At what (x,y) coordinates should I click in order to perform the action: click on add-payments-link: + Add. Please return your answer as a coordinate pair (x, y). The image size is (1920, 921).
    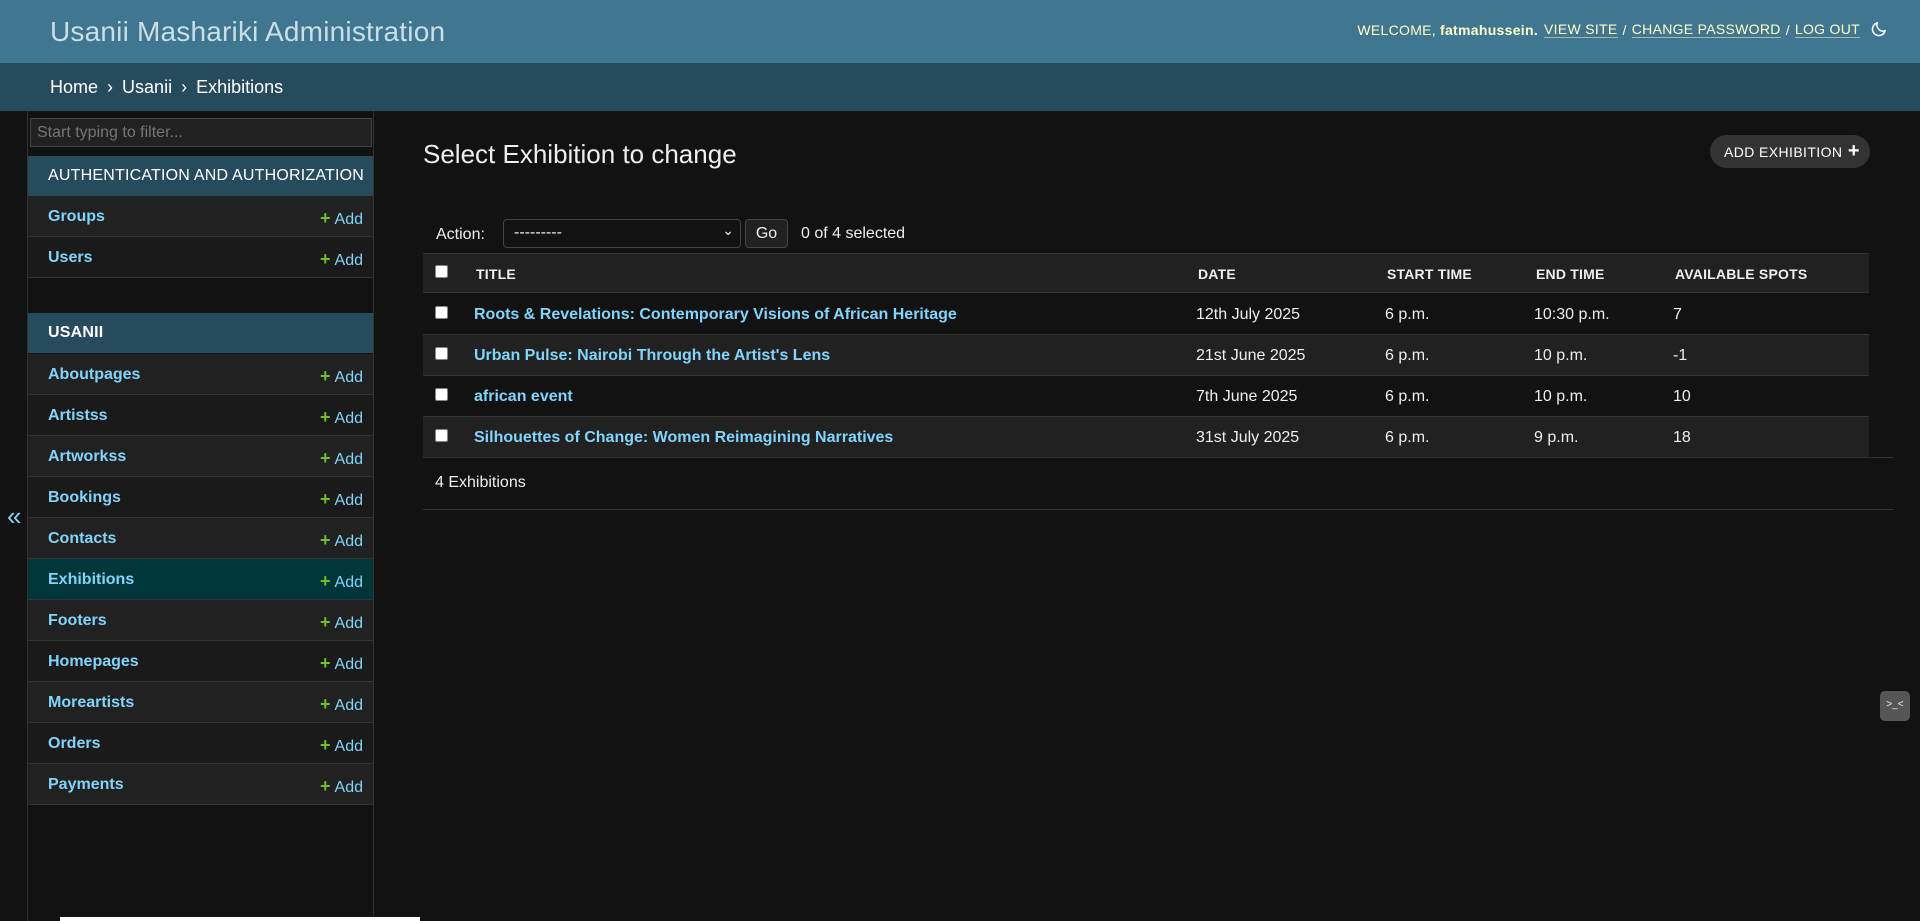
    Looking at the image, I should click on (341, 786).